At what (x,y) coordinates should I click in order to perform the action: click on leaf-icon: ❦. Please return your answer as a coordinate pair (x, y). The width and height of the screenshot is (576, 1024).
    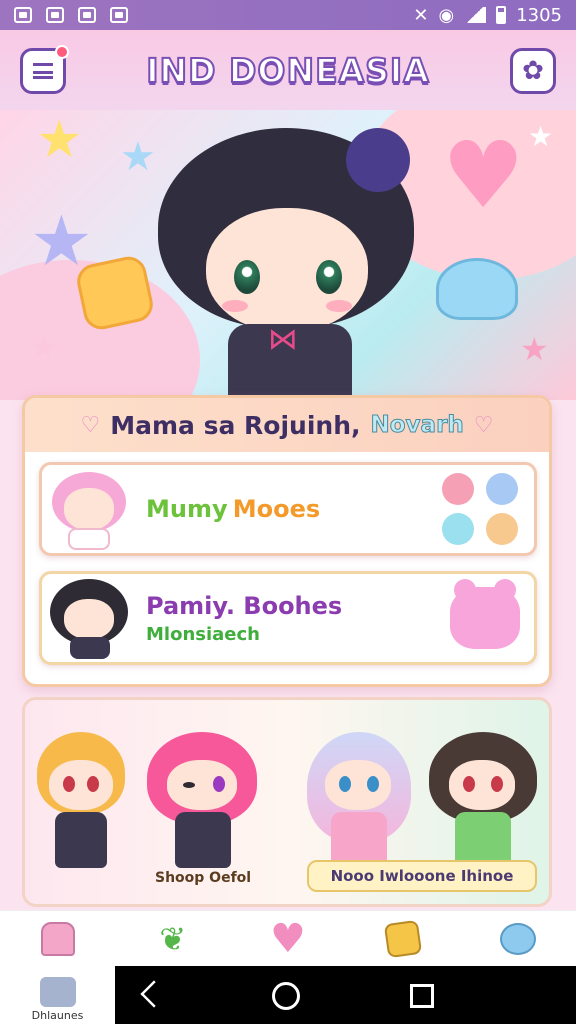
    Looking at the image, I should click on (173, 938).